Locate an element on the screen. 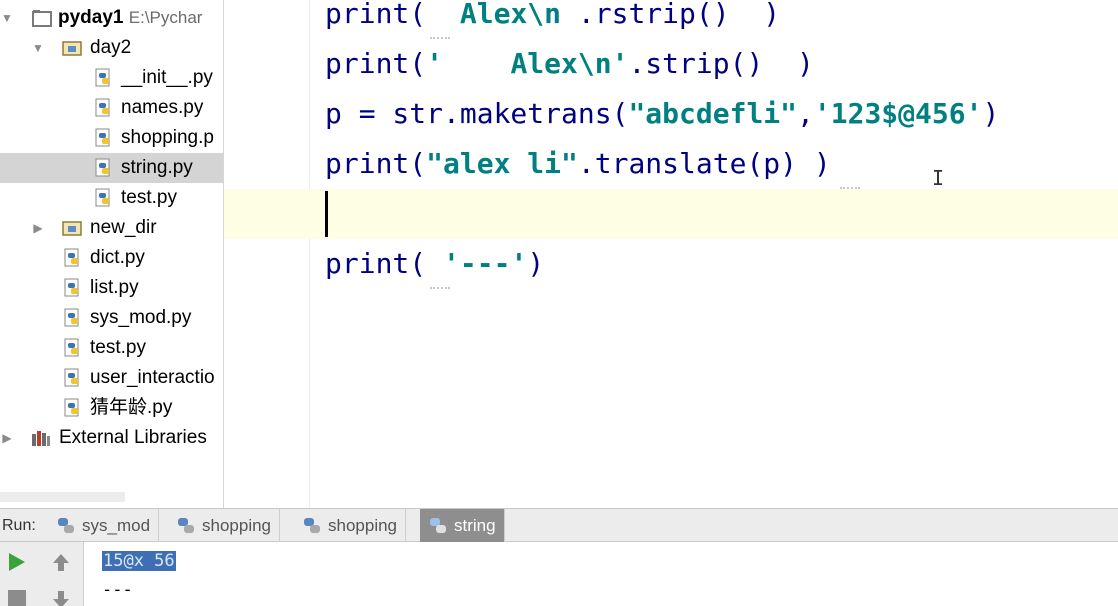 The image size is (1118, 606). run-console-output: 15@x 56 --- is located at coordinates (601, 574).